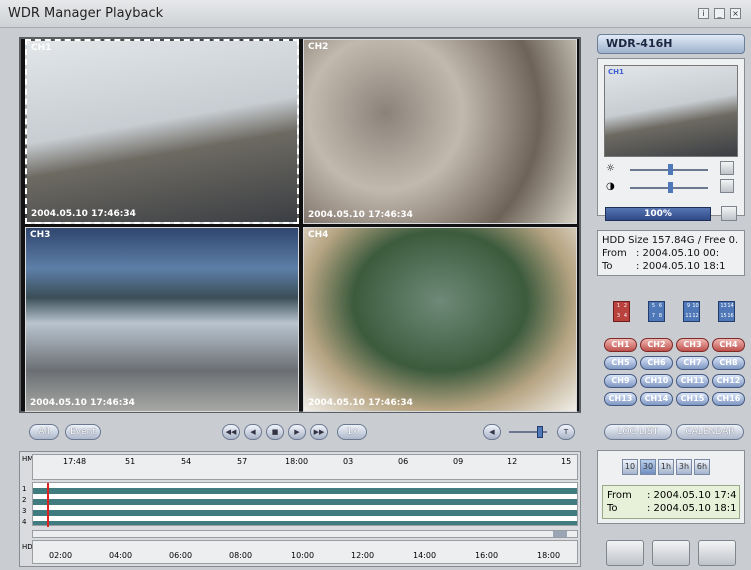 The image size is (751, 570). What do you see at coordinates (181, 555) in the screenshot?
I see `tick-label: 06:00` at bounding box center [181, 555].